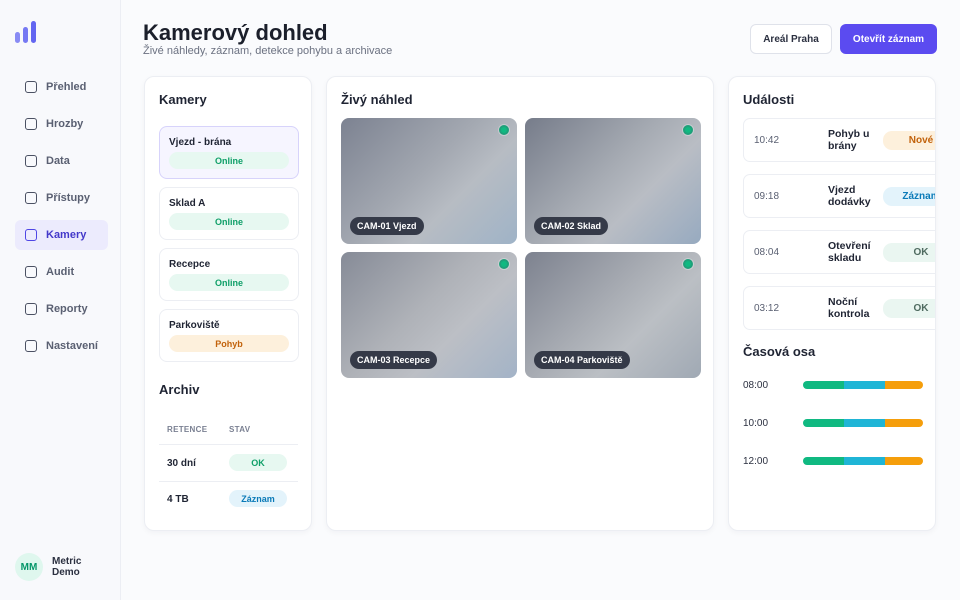  I want to click on camera-item-vjezd: Vjezd - brána Online, so click(229, 152).